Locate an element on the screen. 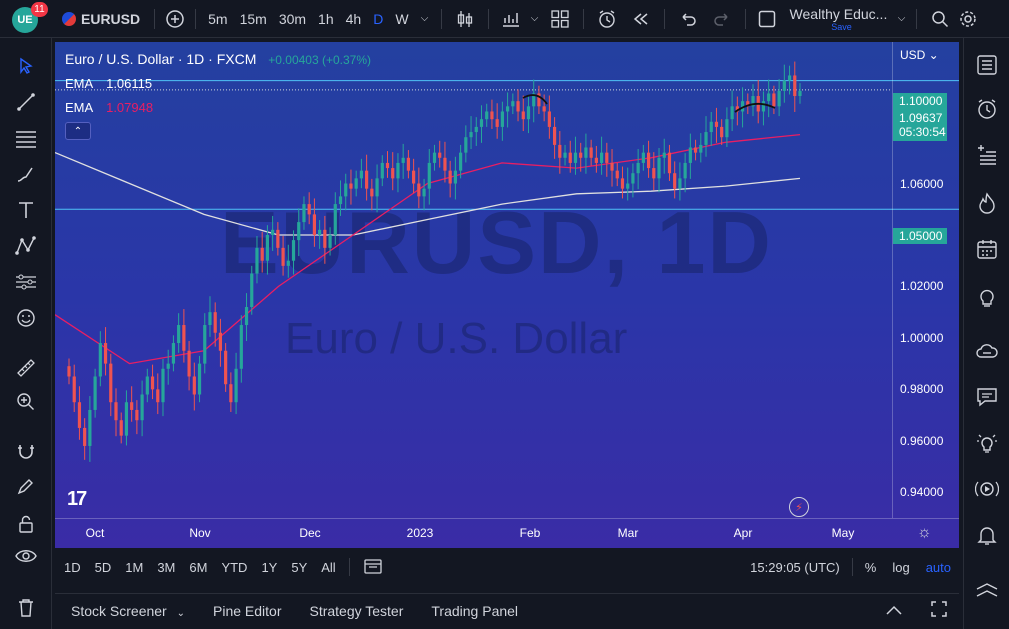 The image size is (1009, 629). range-1d: 1D is located at coordinates (72, 567).